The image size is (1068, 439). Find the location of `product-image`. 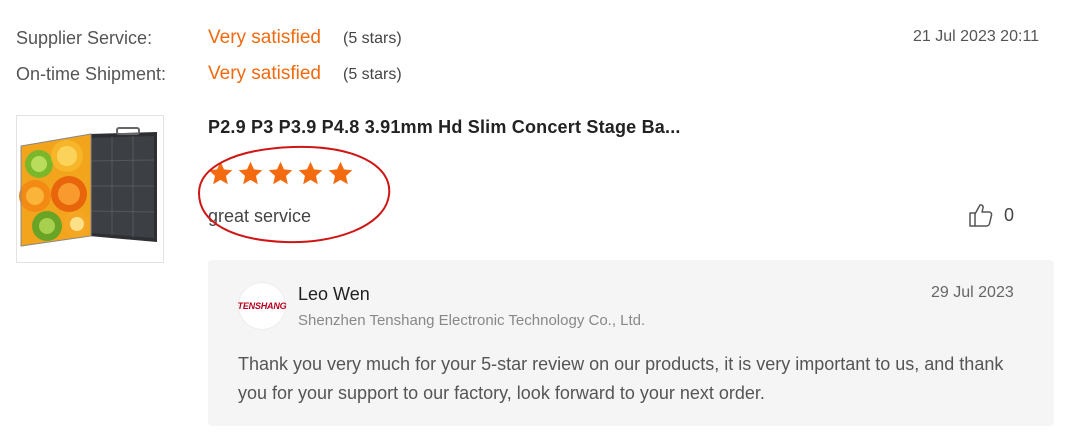

product-image is located at coordinates (88, 187).